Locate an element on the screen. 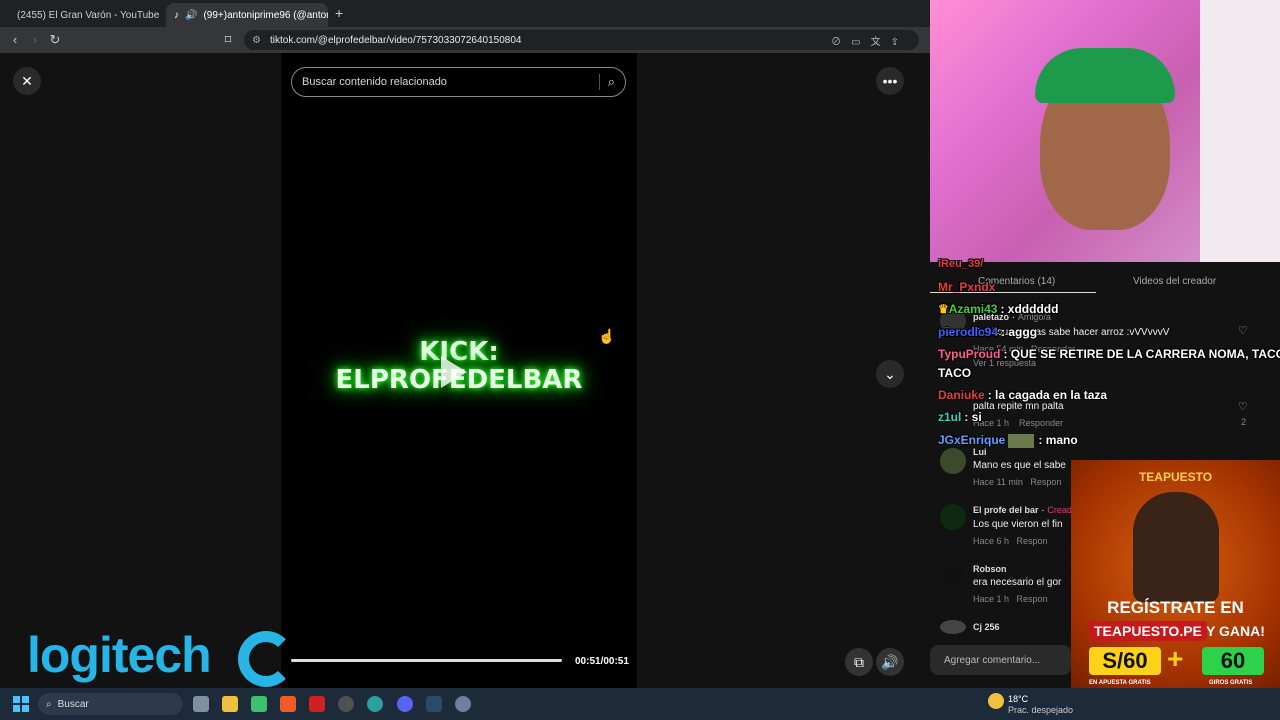 The width and height of the screenshot is (1280, 720). file-explorer-icon is located at coordinates (230, 704).